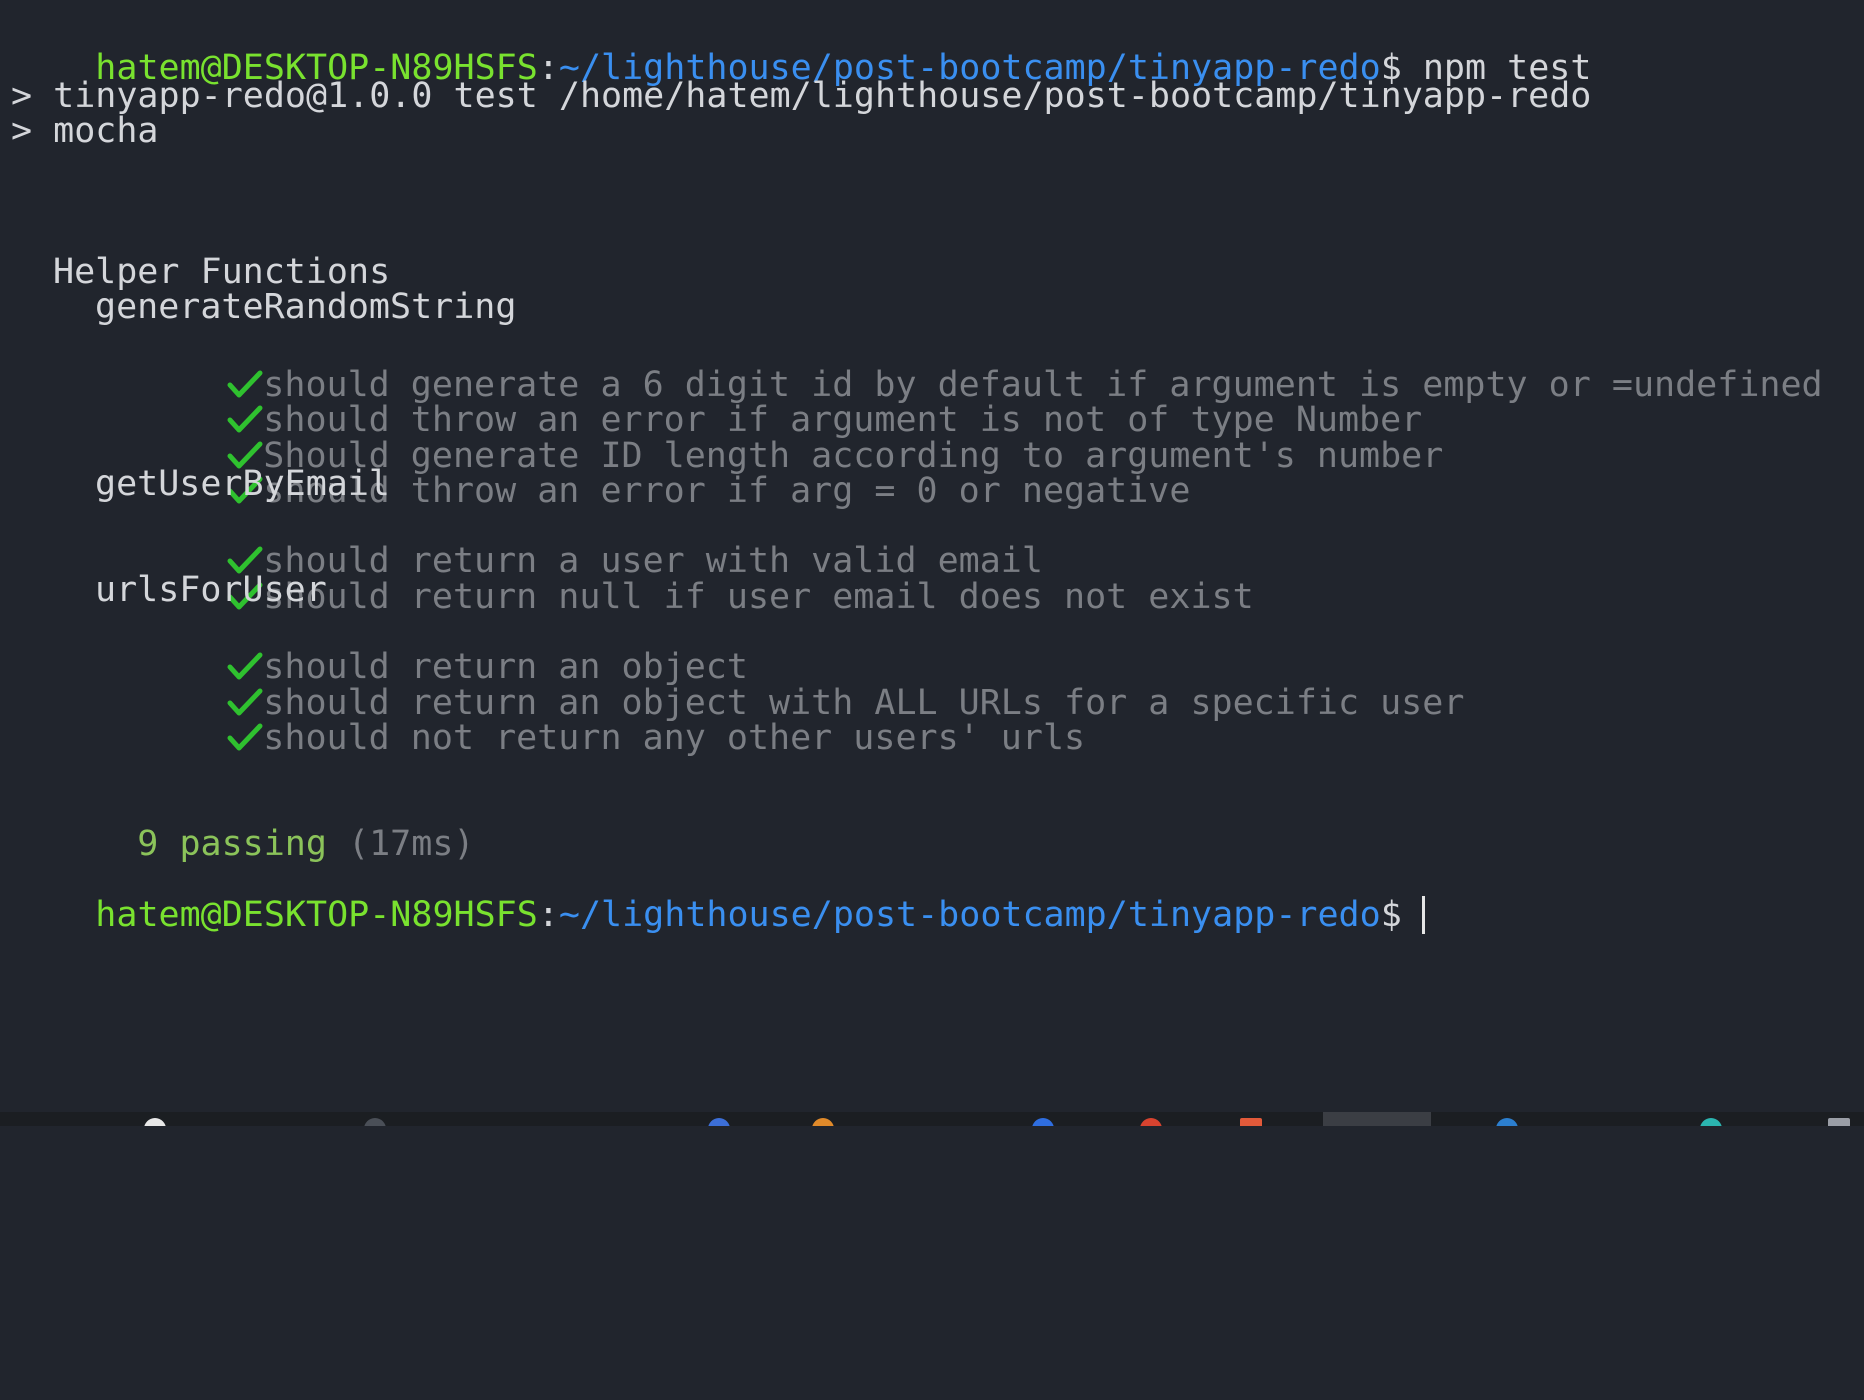 Image resolution: width=1864 pixels, height=1400 pixels. Describe the element at coordinates (969, 915) in the screenshot. I see `prompt-path: ~/lighthouse/post-bootcamp/tinyapp-redo` at that location.